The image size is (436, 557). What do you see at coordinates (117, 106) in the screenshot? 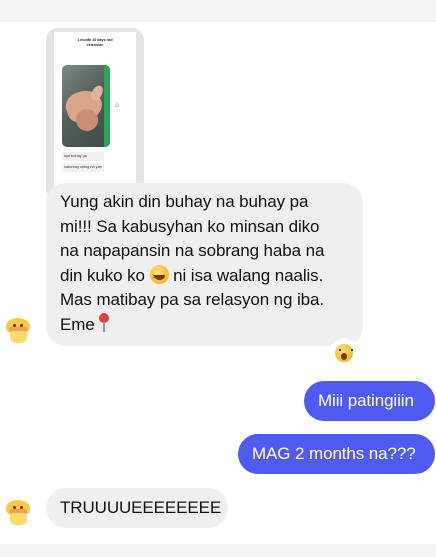
I see `photo-reaction-icon: ☺` at bounding box center [117, 106].